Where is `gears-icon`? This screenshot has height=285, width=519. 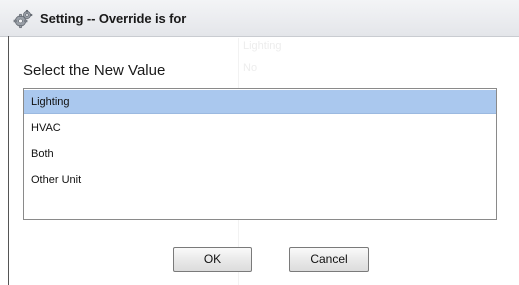 gears-icon is located at coordinates (23, 19).